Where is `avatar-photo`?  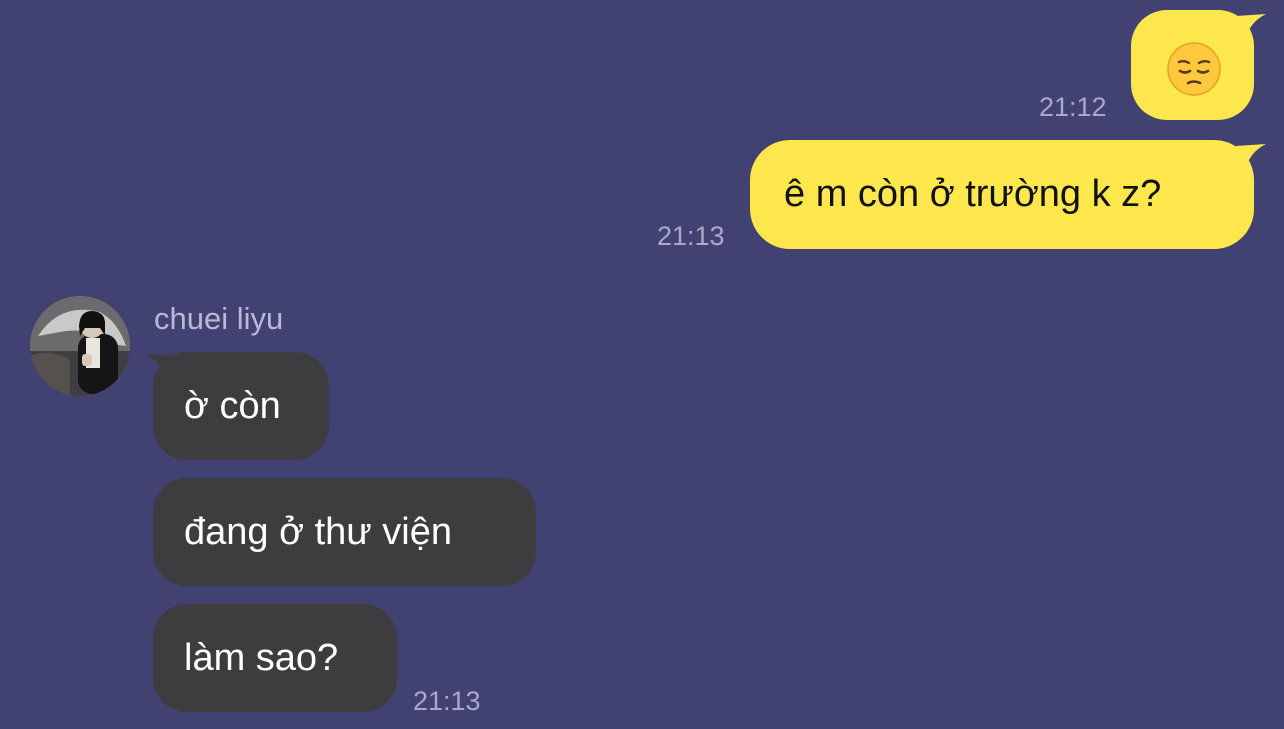 avatar-photo is located at coordinates (80, 346).